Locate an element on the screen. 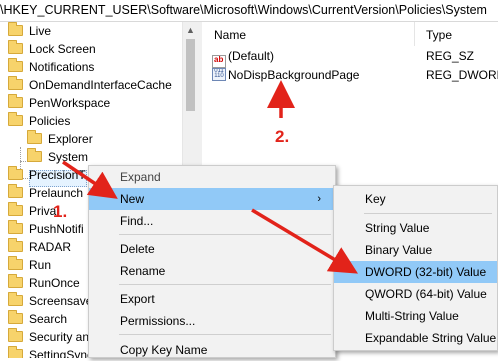 Image resolution: width=498 pixels, height=361 pixels. tree-item: Search is located at coordinates (37, 319).